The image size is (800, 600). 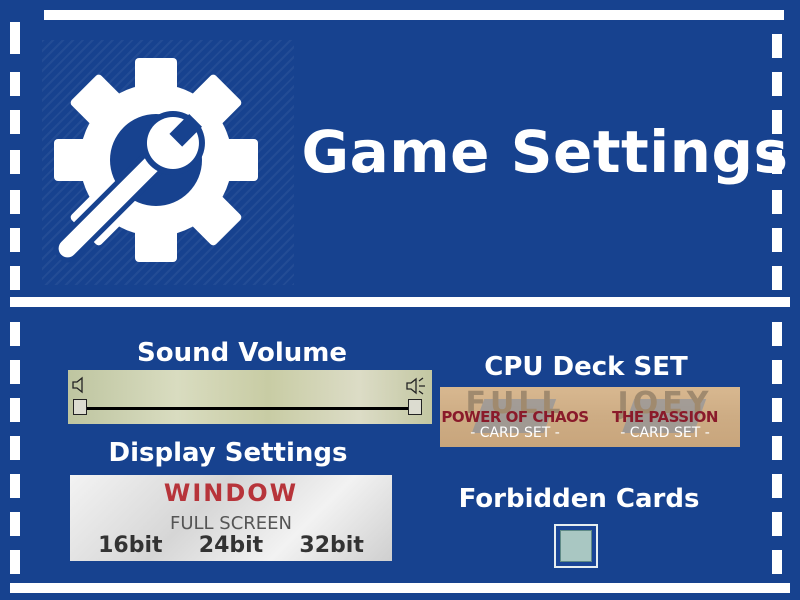 What do you see at coordinates (331, 545) in the screenshot?
I see `color-depth-32-button: 32bit` at bounding box center [331, 545].